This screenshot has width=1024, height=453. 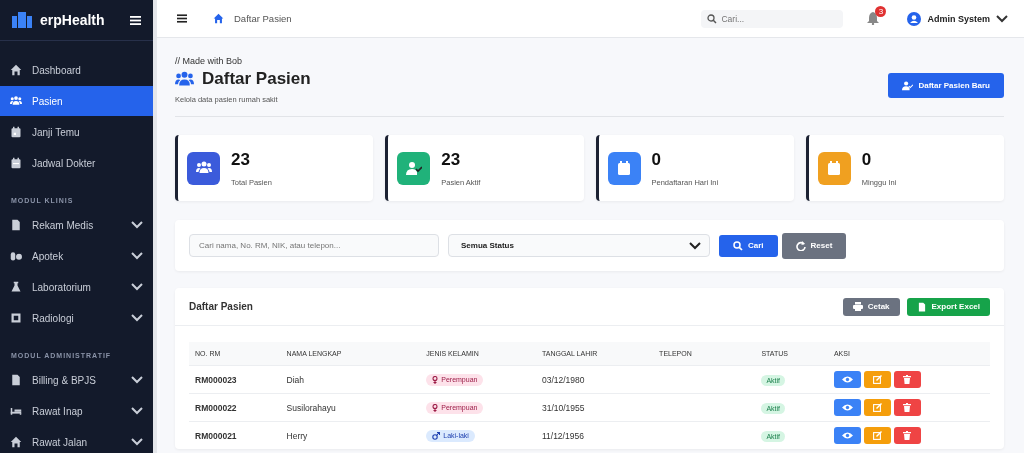 What do you see at coordinates (76, 380) in the screenshot?
I see `sidebar-item: Billing & BPJS` at bounding box center [76, 380].